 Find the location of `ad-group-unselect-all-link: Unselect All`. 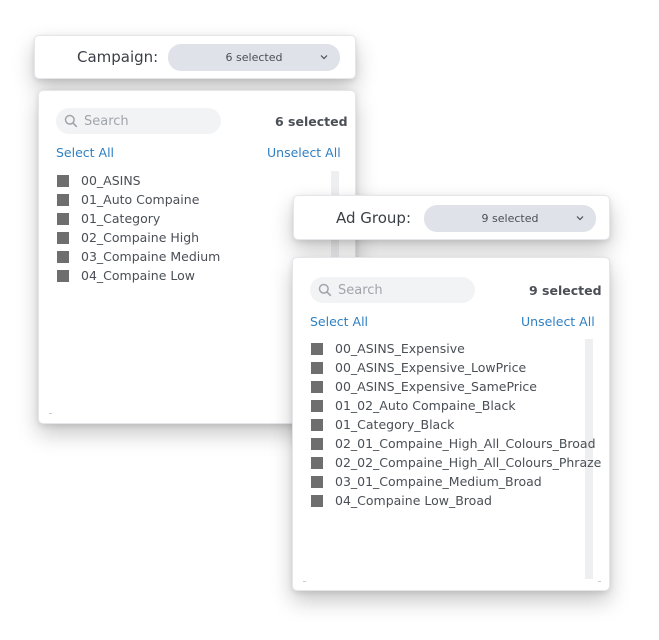

ad-group-unselect-all-link: Unselect All is located at coordinates (558, 321).